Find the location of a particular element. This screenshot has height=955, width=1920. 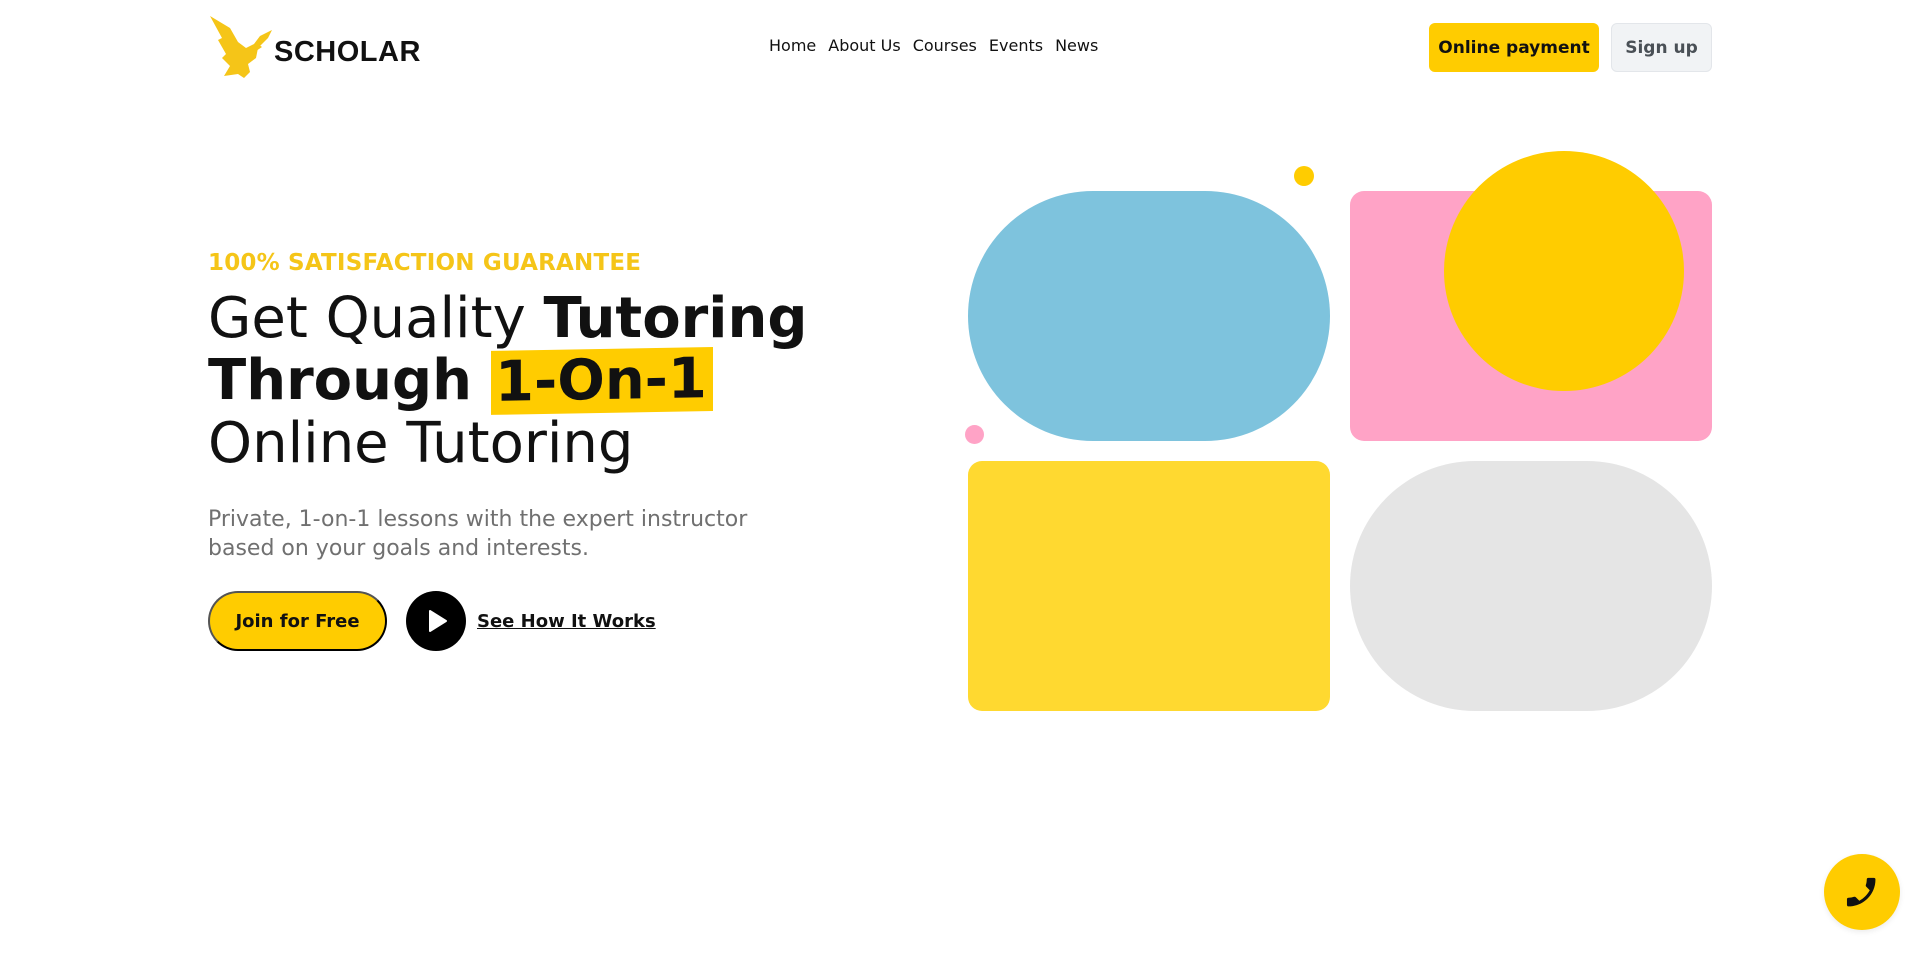

nav-events: Events is located at coordinates (1016, 45).